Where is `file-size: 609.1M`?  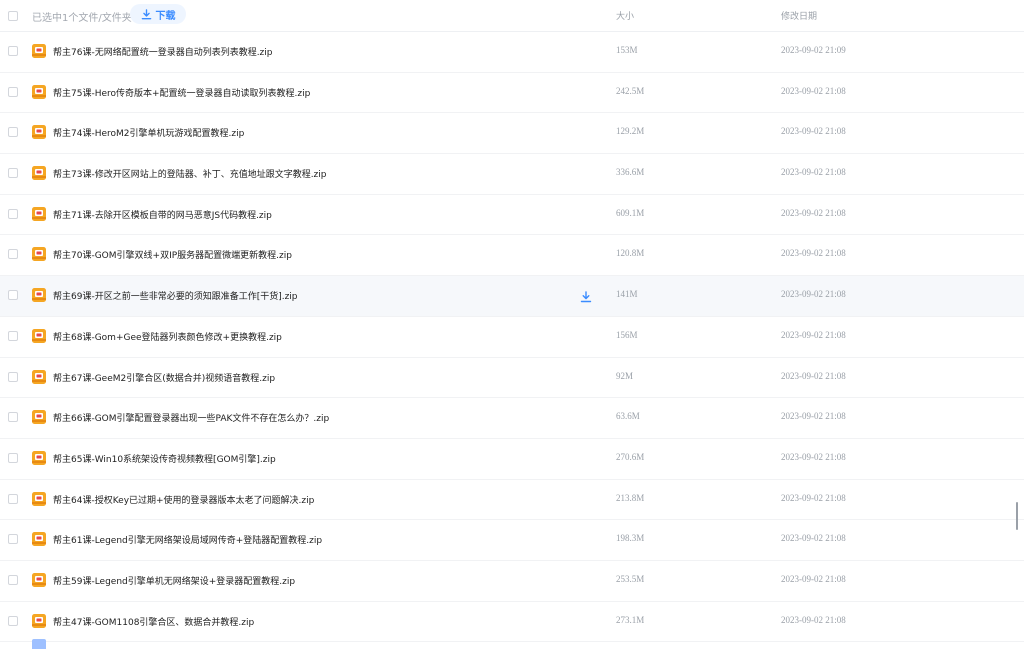
file-size: 609.1M is located at coordinates (630, 212).